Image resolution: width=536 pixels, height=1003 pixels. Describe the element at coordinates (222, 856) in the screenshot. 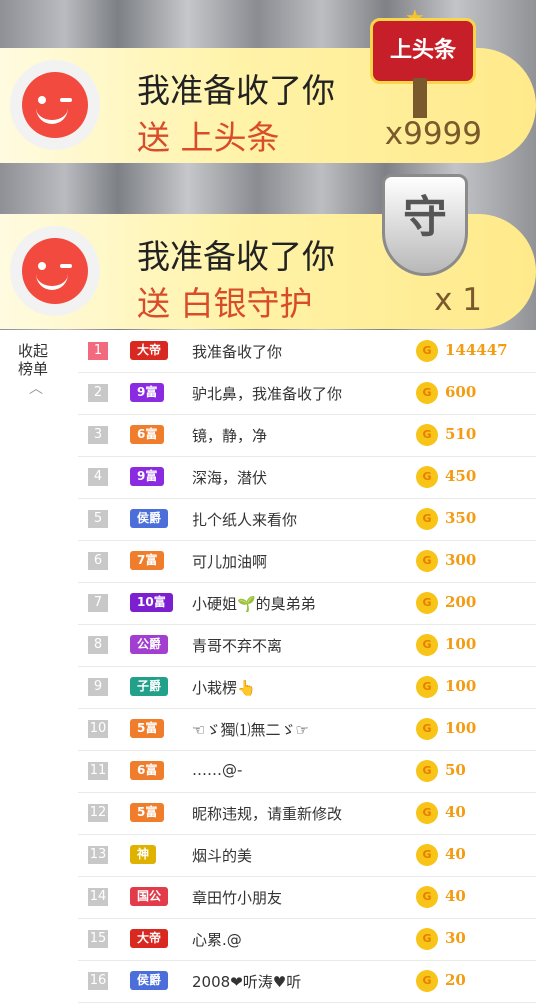

I see `user-nickname: 烟斗的美` at that location.